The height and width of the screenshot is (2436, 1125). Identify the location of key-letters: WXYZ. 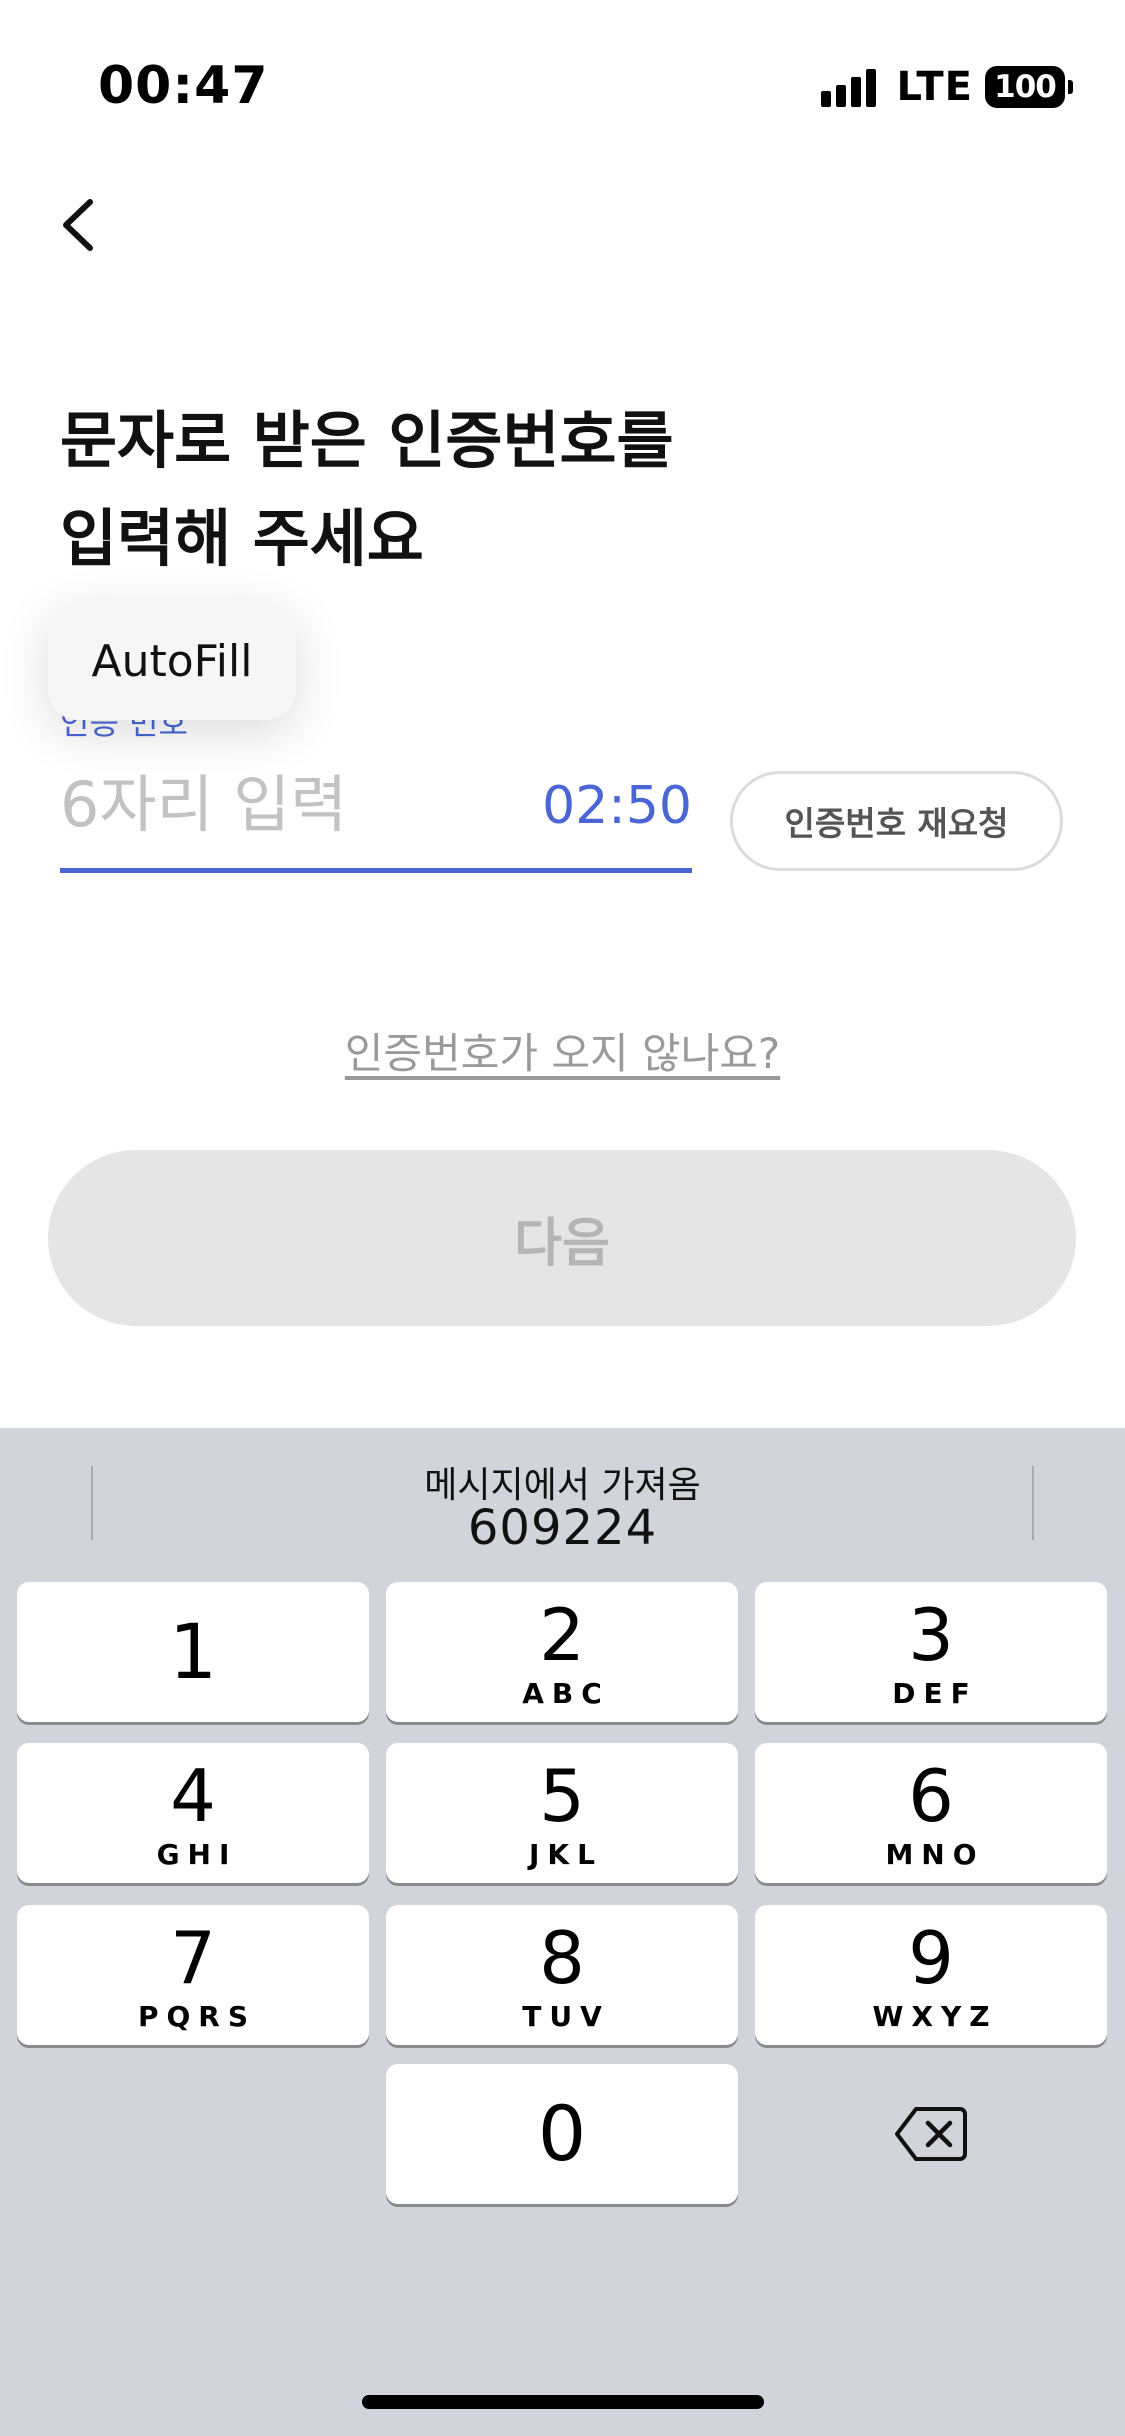
(935, 2016).